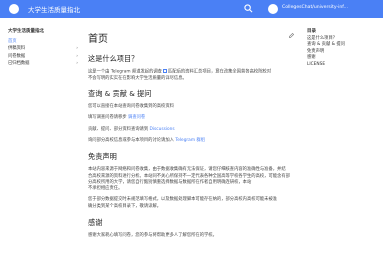  I want to click on section-heading-disclaimer: 免责声明, so click(102, 157).